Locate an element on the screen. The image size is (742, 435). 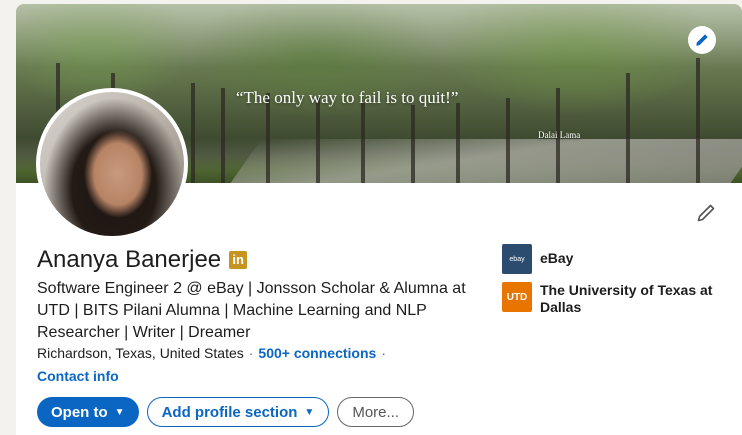
profile-avatar is located at coordinates (112, 164).